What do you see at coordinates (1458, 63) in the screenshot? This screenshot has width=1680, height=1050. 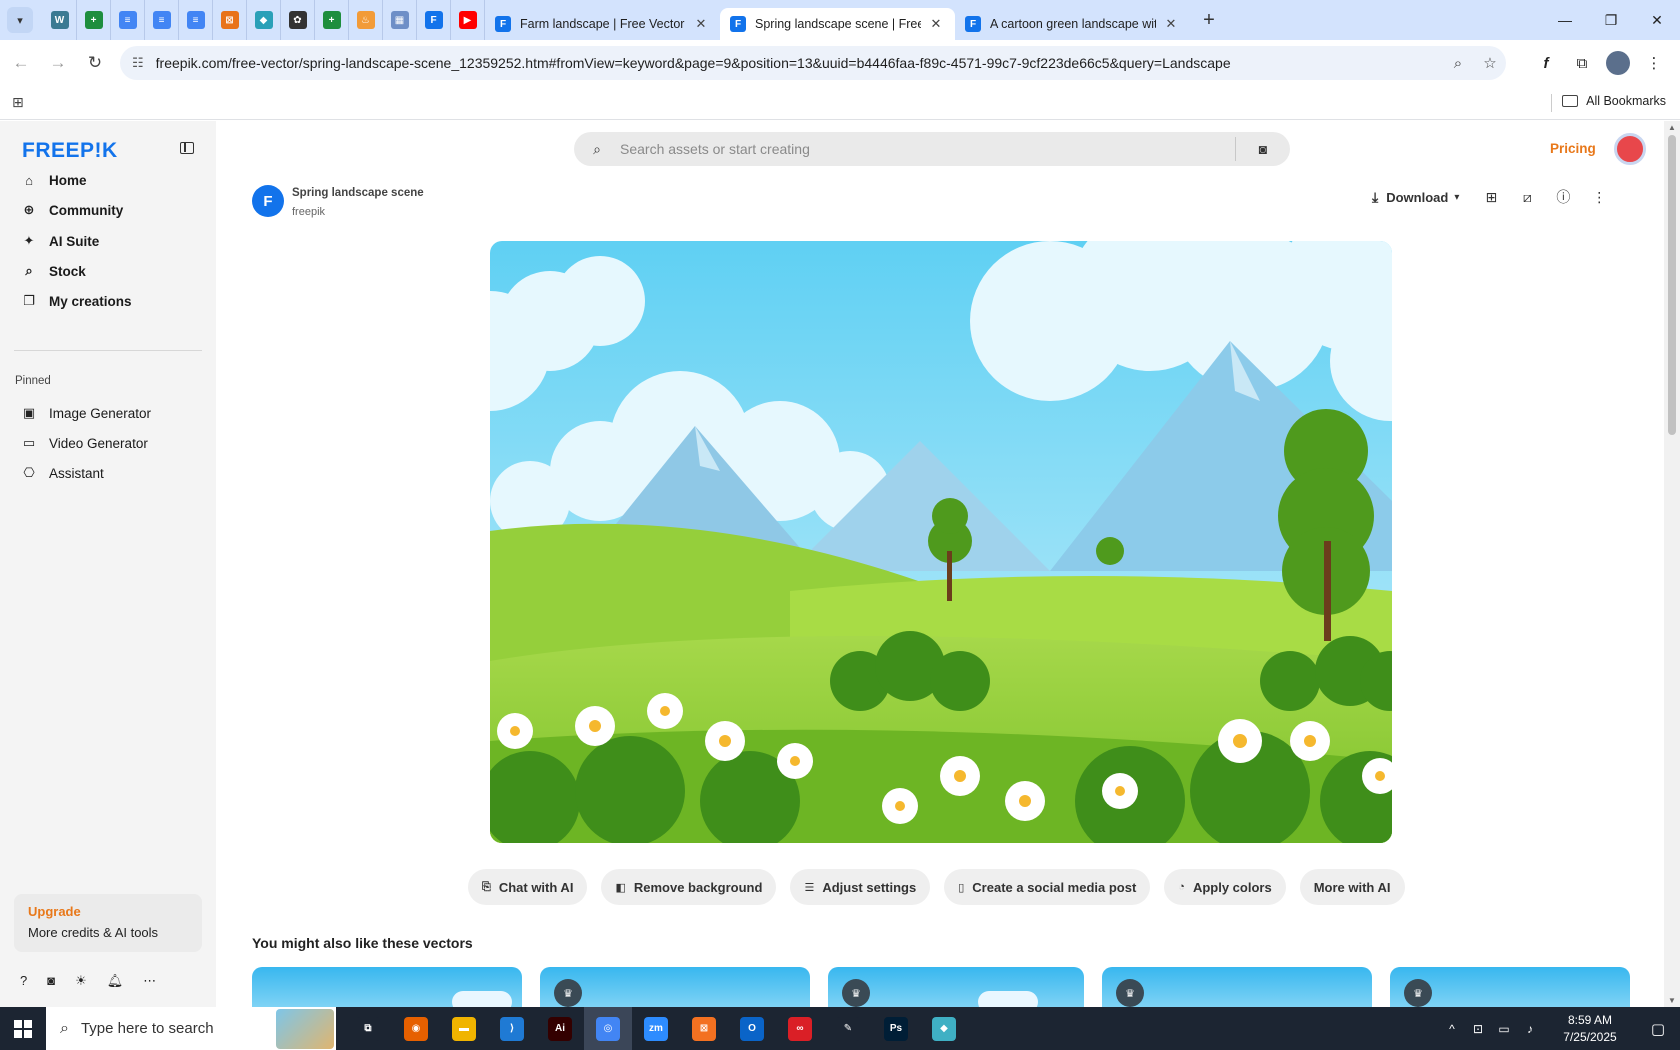 I see `zoom-icon: ⌕` at bounding box center [1458, 63].